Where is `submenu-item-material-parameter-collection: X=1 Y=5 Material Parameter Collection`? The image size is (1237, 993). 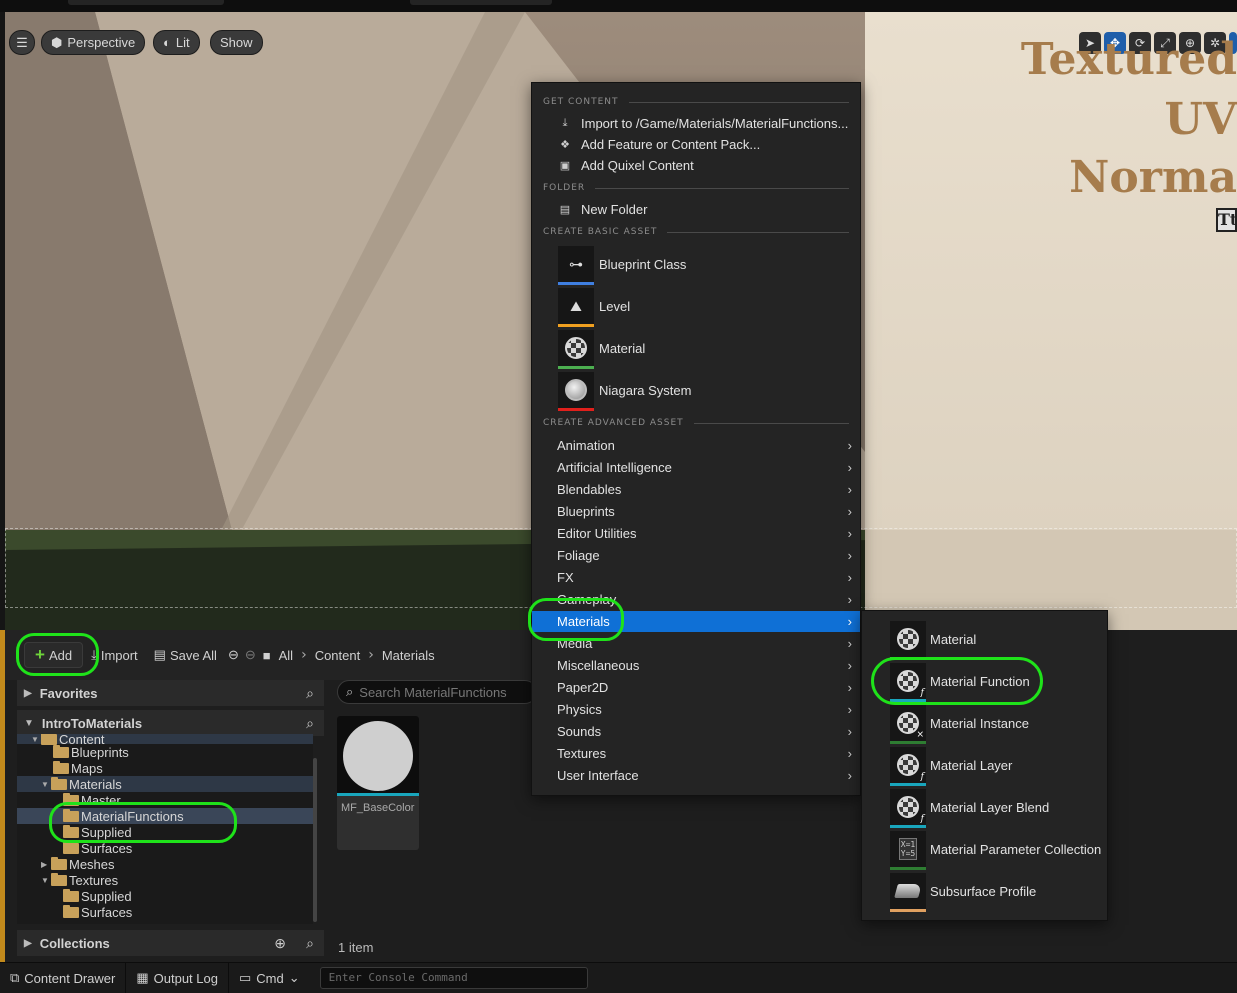 submenu-item-material-parameter-collection: X=1 Y=5 Material Parameter Collection is located at coordinates (995, 849).